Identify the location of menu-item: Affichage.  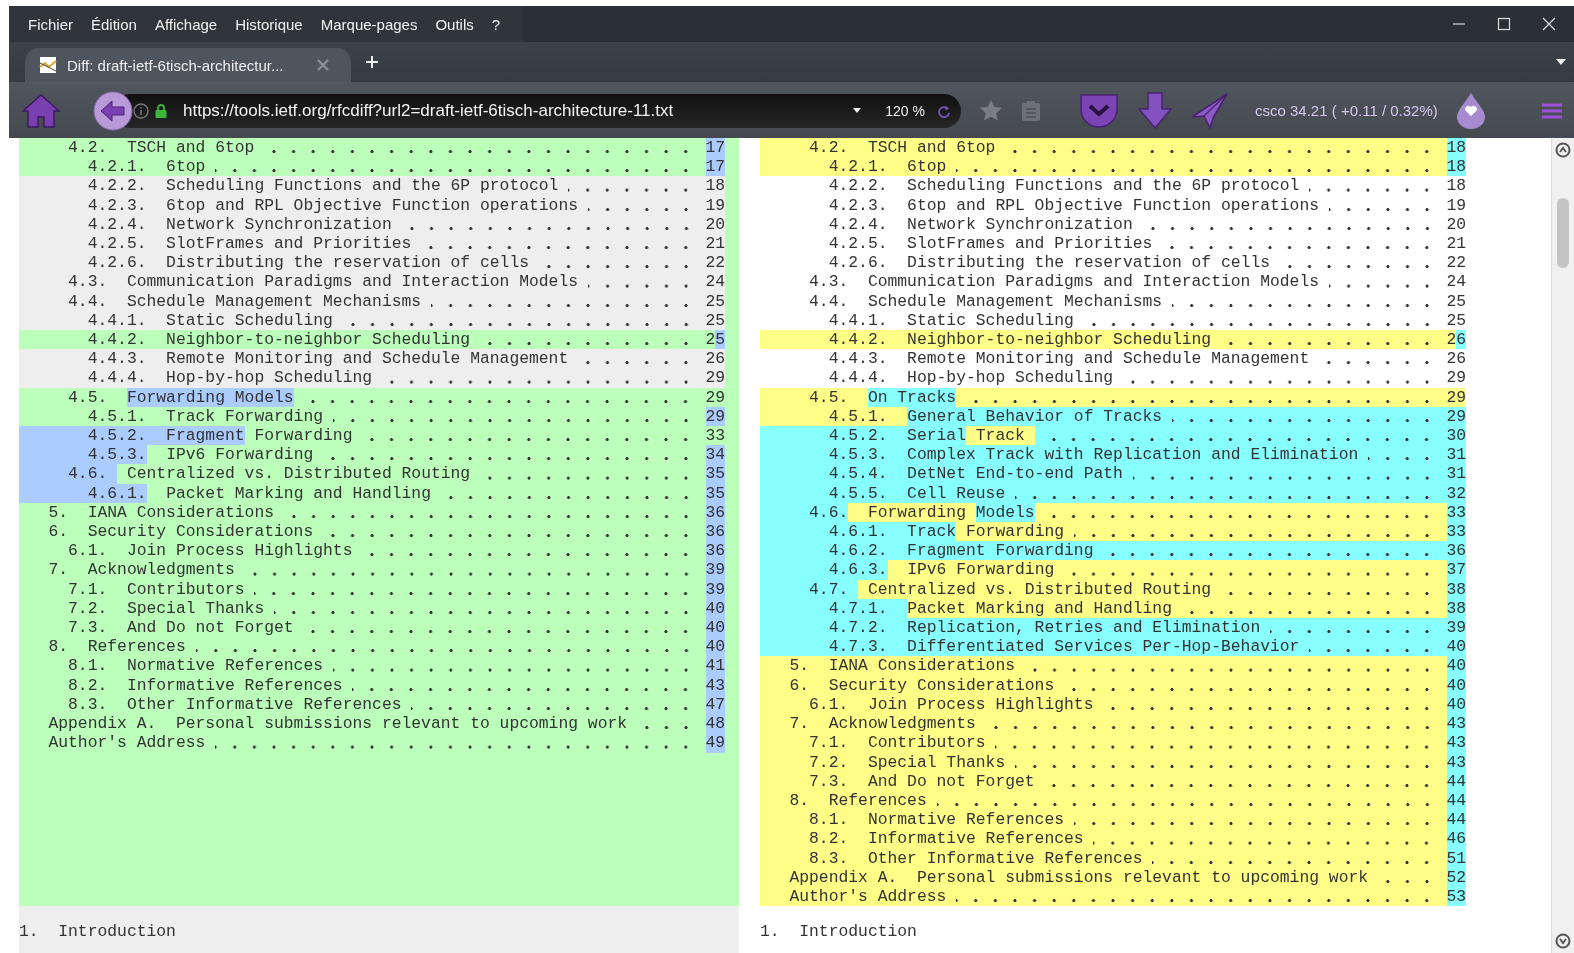
(186, 24).